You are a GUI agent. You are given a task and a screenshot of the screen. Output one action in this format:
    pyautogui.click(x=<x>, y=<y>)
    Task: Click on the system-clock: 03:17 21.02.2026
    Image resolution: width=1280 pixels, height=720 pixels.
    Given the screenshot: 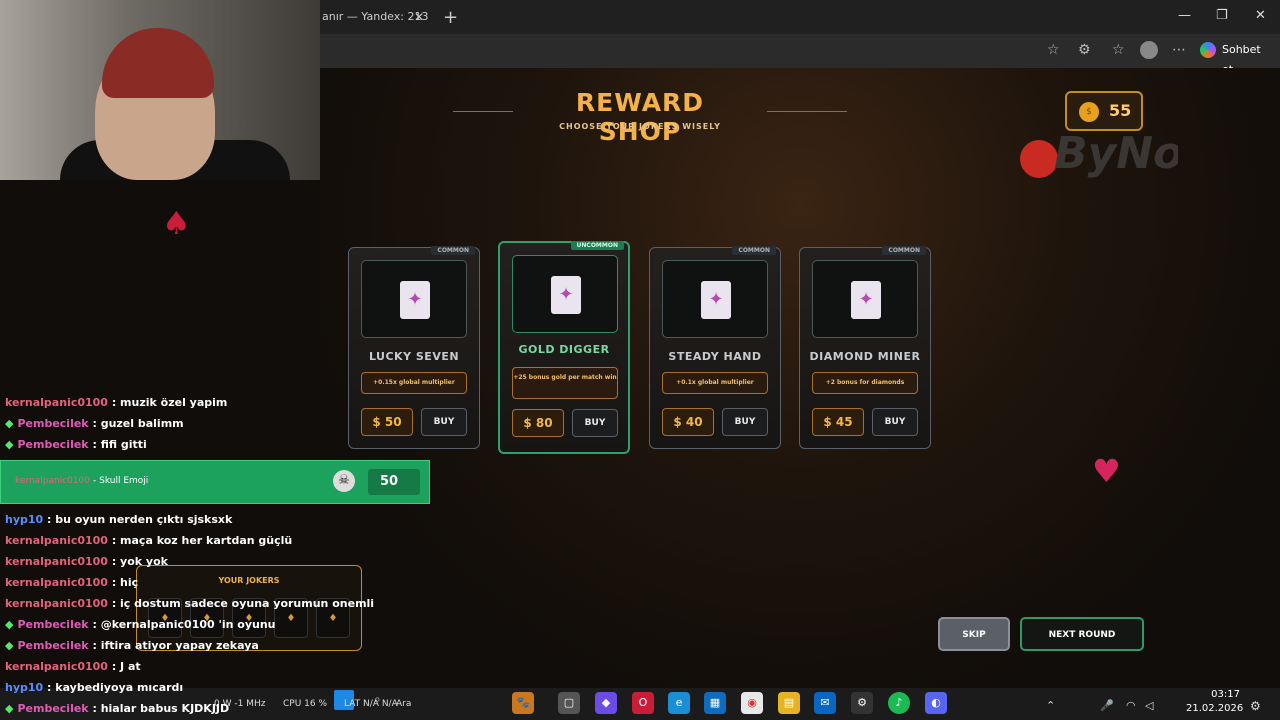 What is the action you would take?
    pyautogui.click(x=1215, y=702)
    